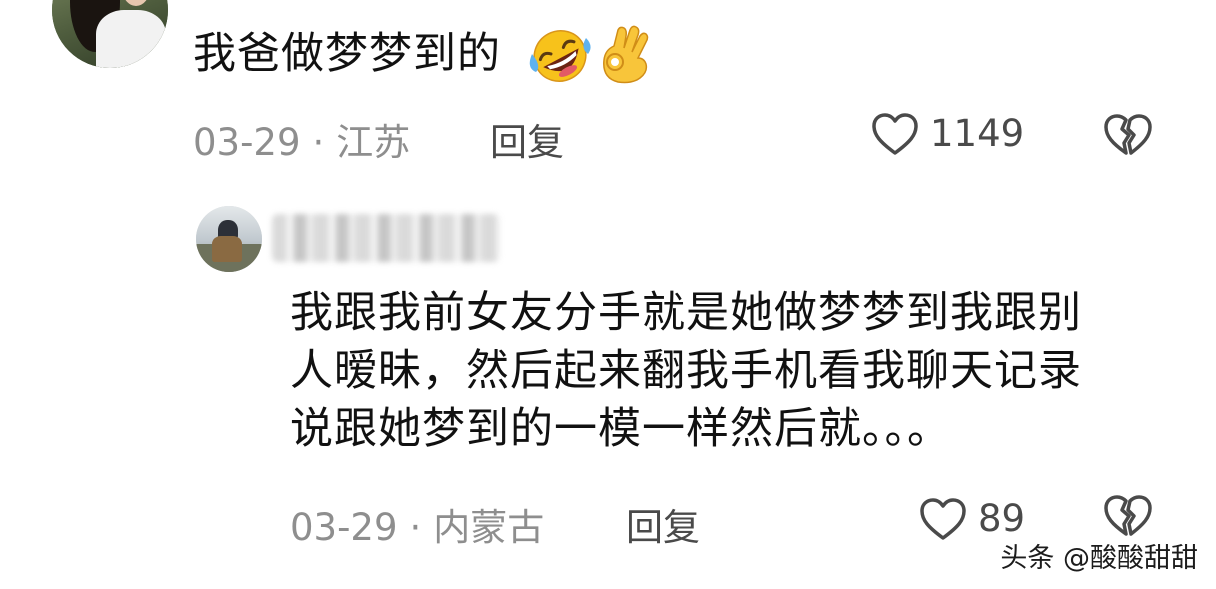 The image size is (1216, 589). Describe the element at coordinates (686, 371) in the screenshot. I see `comment-line: 人暧昧，然后起来翻我手机看我聊天记录` at that location.